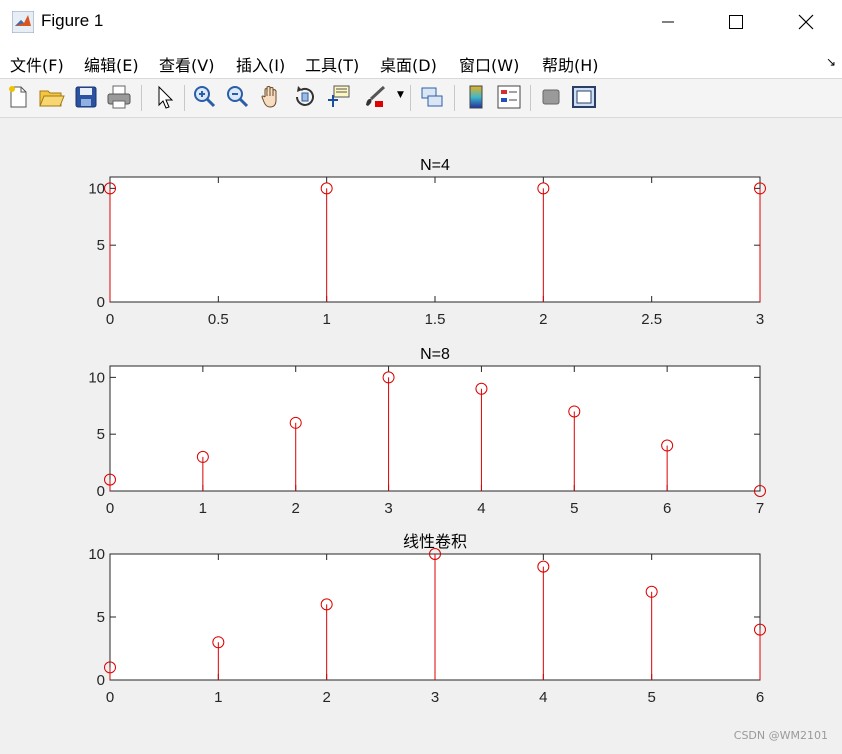 The width and height of the screenshot is (842, 754). I want to click on x-tick-label: 7, so click(760, 508).